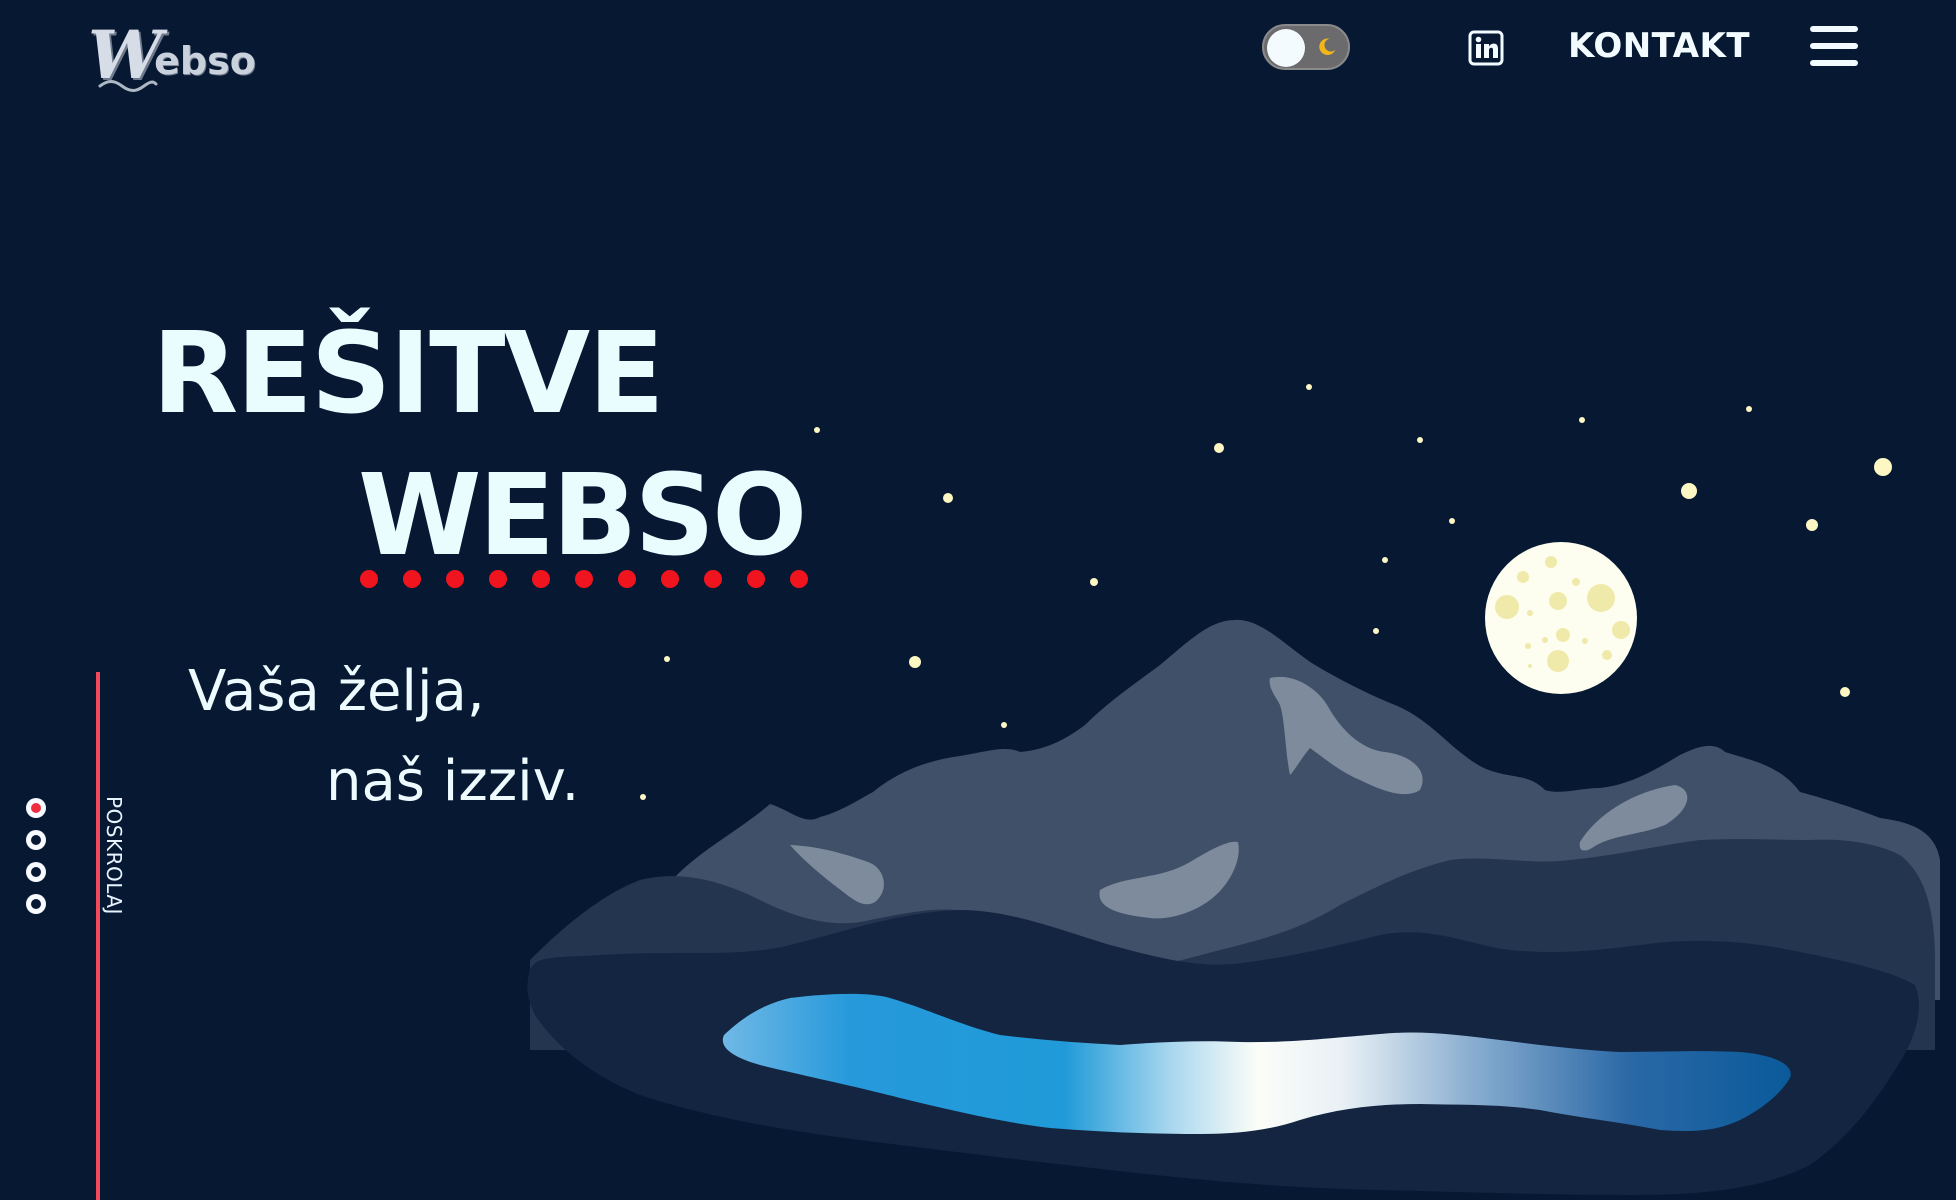 This screenshot has height=1200, width=1956. What do you see at coordinates (128, 86) in the screenshot?
I see `logo-wave-icon` at bounding box center [128, 86].